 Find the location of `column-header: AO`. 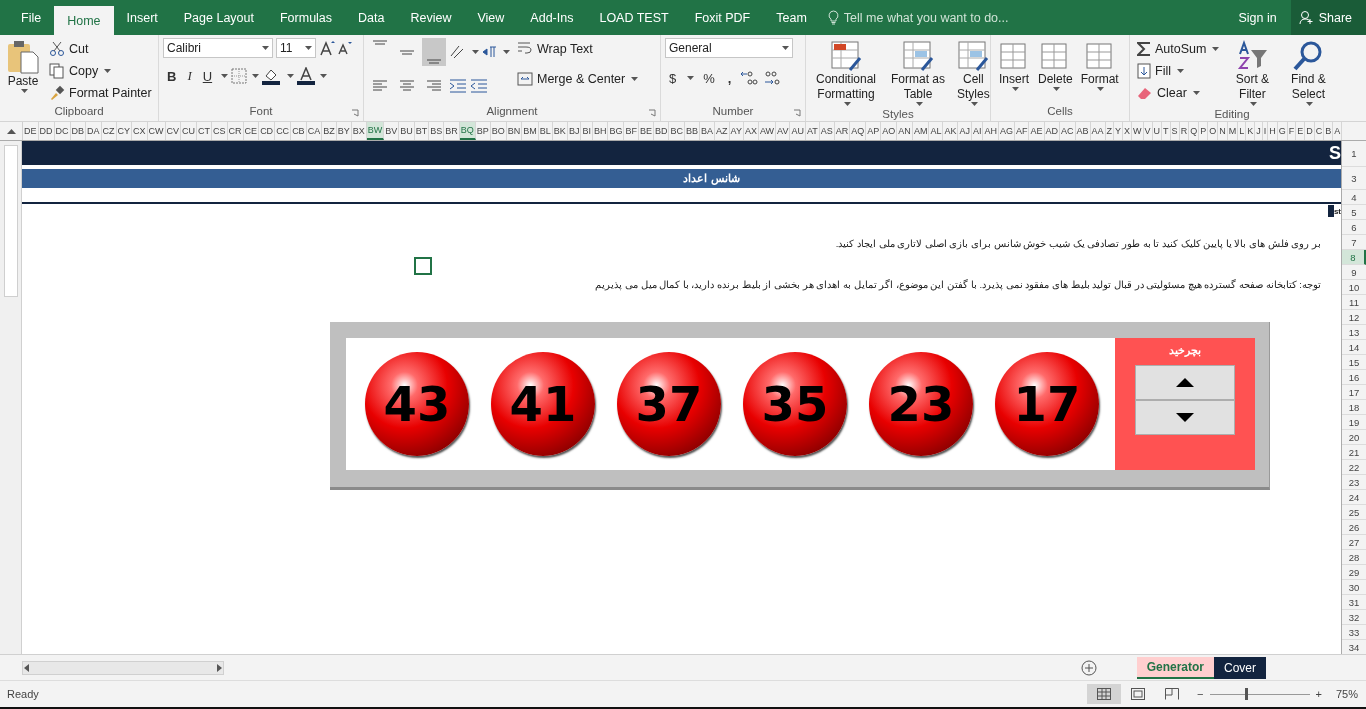

column-header: AO is located at coordinates (889, 131).